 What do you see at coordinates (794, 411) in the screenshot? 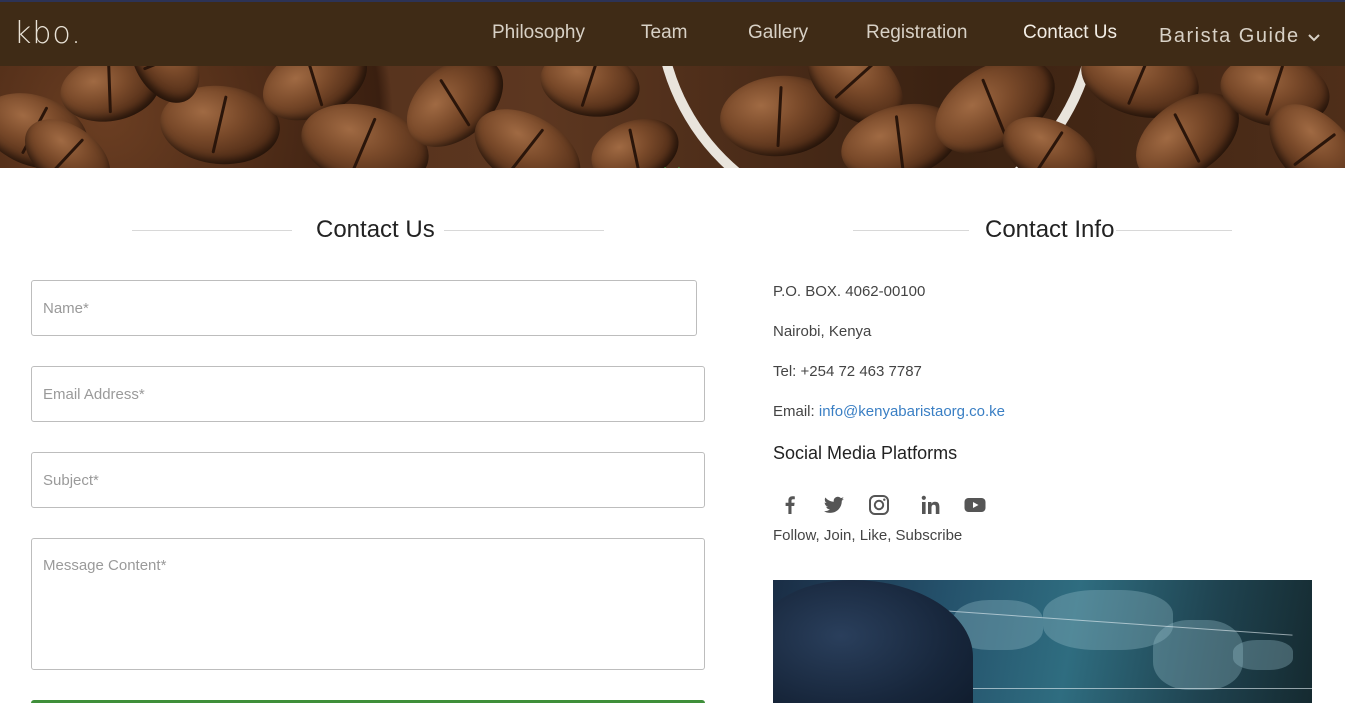
I see `email-label: Email:` at bounding box center [794, 411].